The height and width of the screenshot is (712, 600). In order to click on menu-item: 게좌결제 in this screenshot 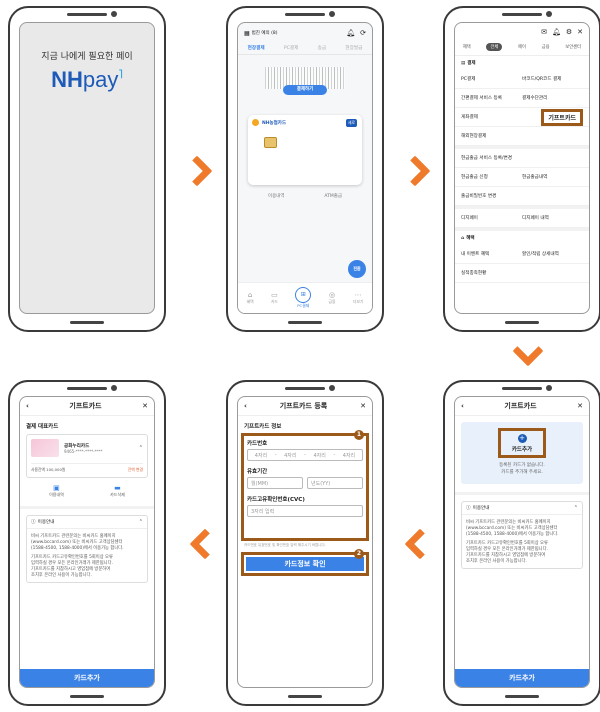, I will do `click(491, 117)`.